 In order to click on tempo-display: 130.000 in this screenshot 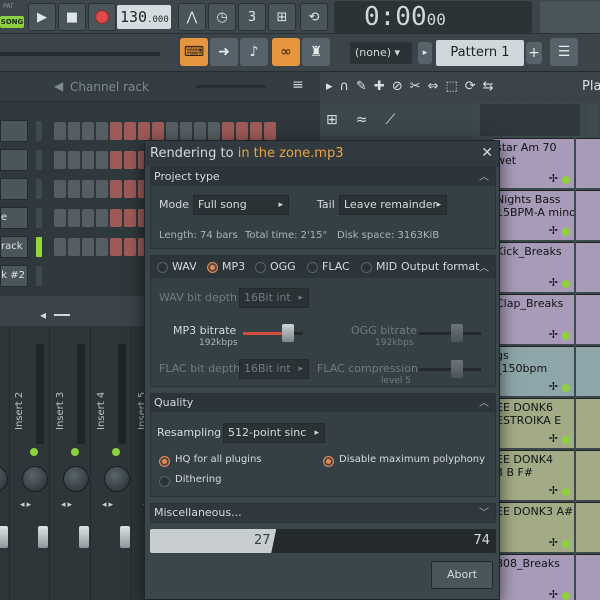, I will do `click(144, 17)`.